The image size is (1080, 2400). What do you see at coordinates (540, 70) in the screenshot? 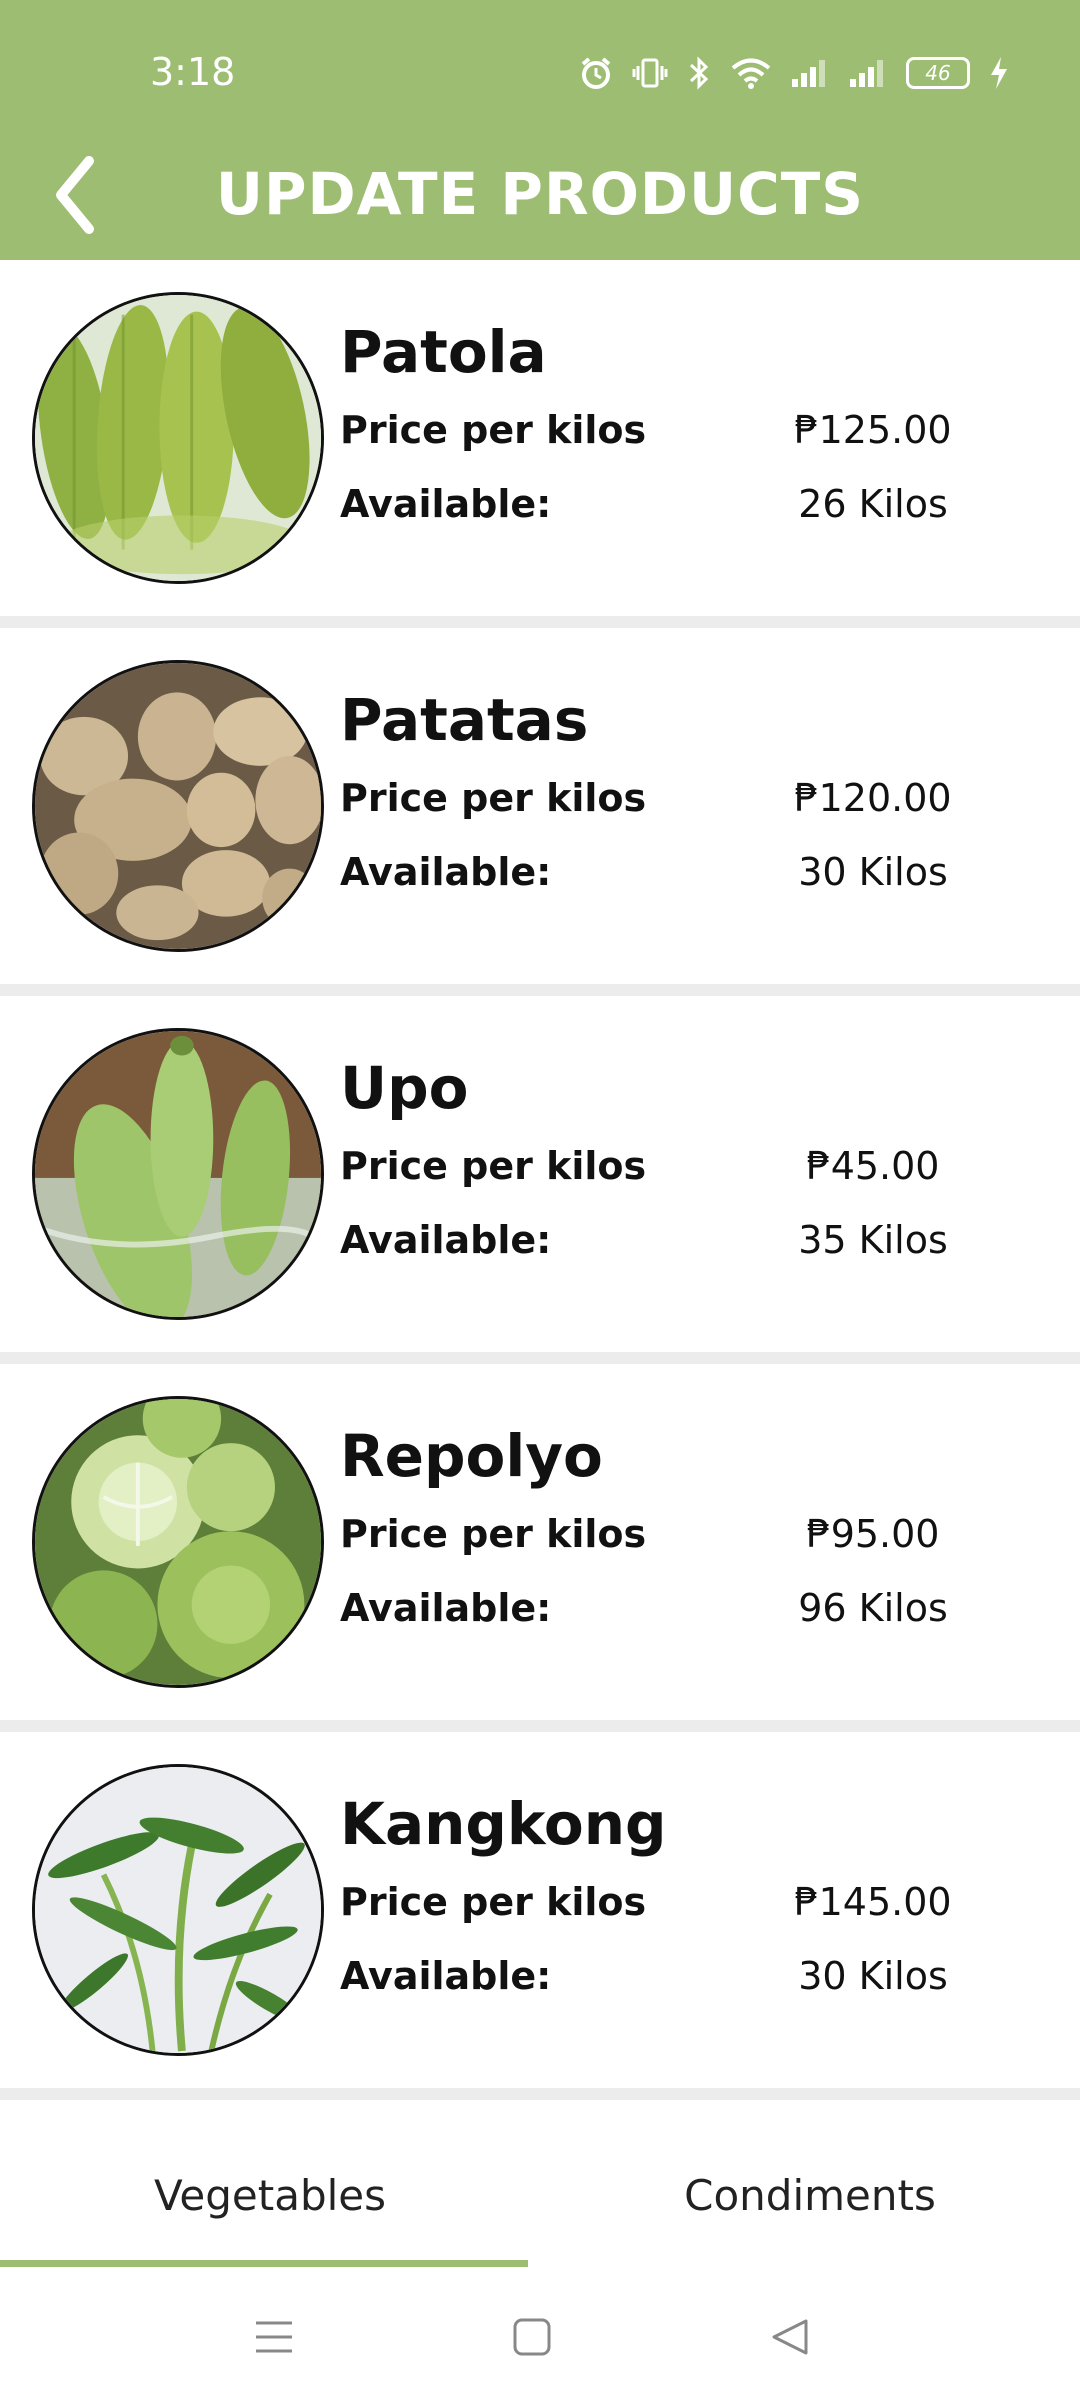
I see `status-bar: 3:18 46` at bounding box center [540, 70].